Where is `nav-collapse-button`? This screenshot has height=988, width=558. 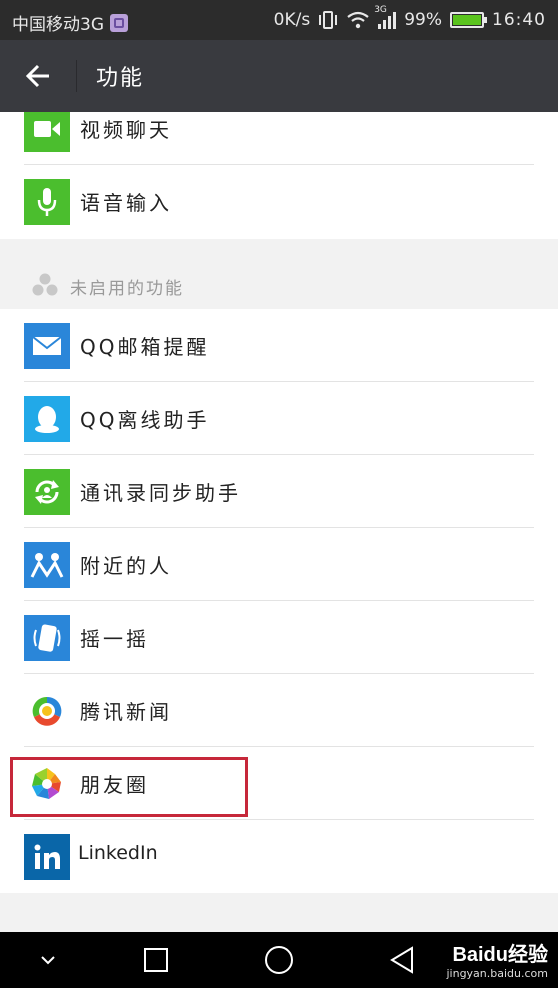
nav-collapse-button is located at coordinates (48, 960).